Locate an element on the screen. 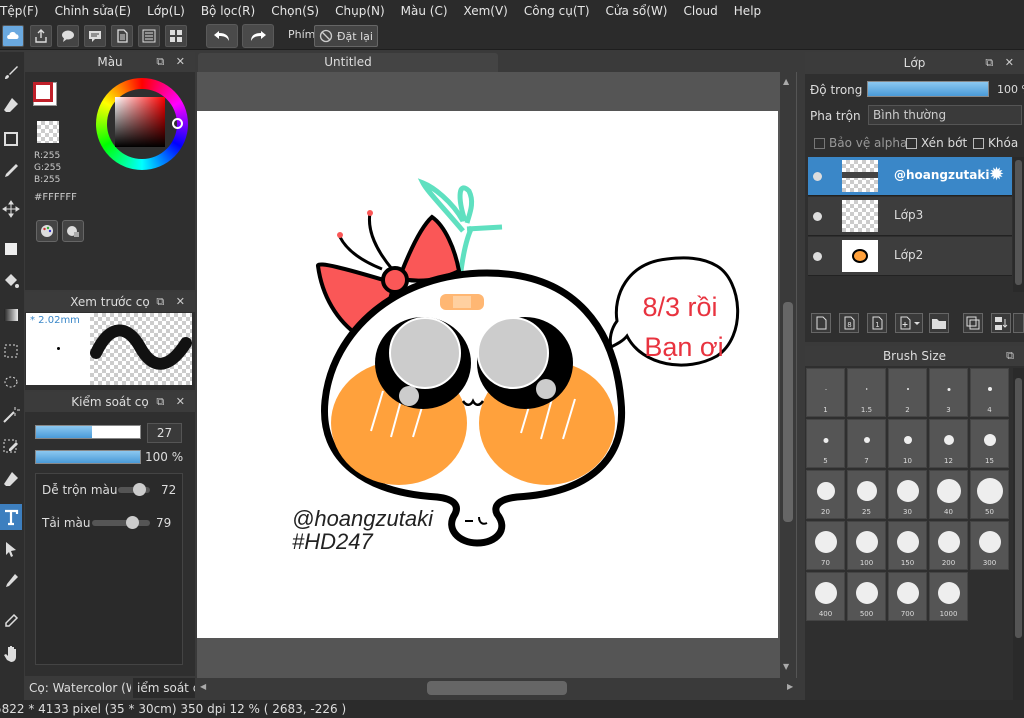 The height and width of the screenshot is (718, 1024). vertical-scroll-thumb is located at coordinates (788, 412).